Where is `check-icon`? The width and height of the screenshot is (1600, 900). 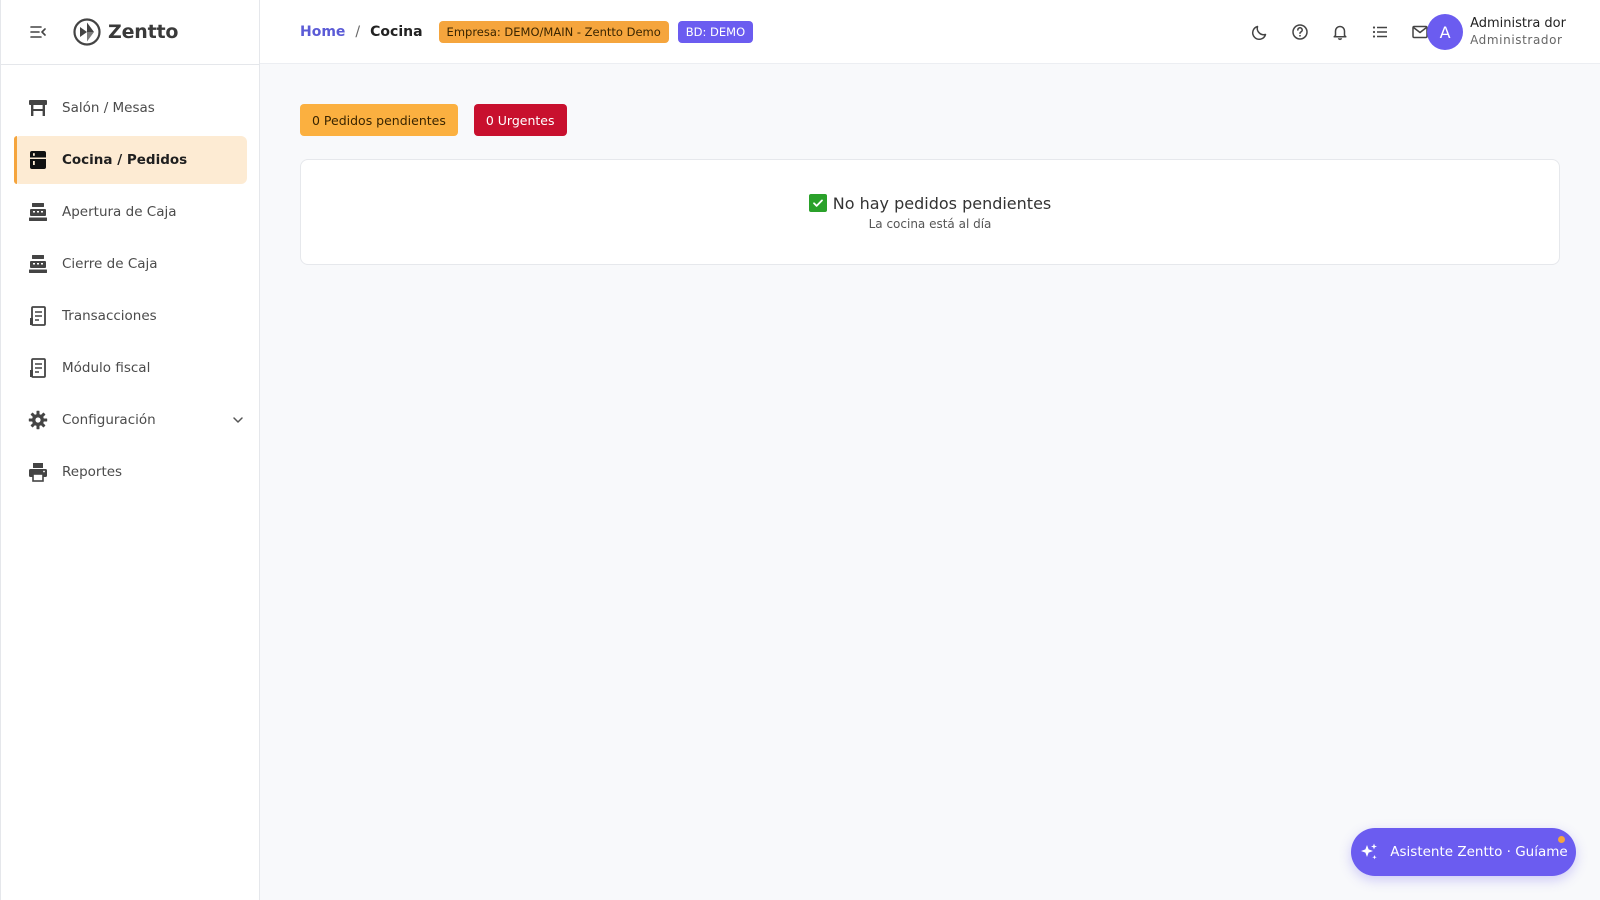 check-icon is located at coordinates (817, 203).